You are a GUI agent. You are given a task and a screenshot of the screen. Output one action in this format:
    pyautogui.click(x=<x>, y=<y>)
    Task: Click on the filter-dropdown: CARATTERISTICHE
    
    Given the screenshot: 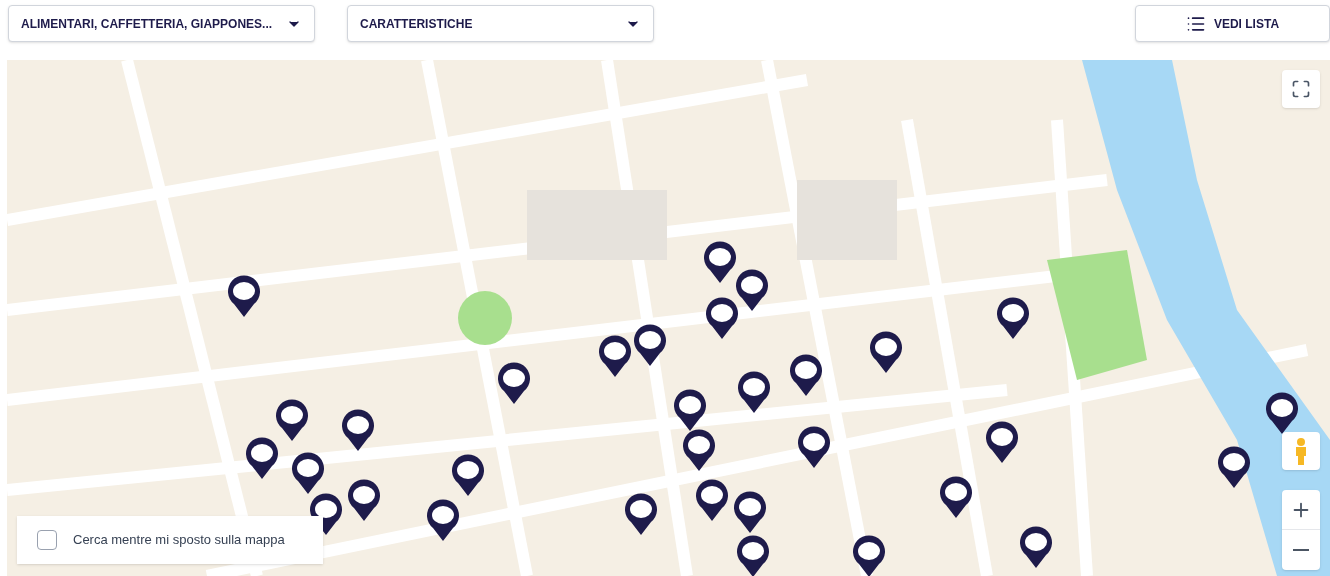 What is the action you would take?
    pyautogui.click(x=500, y=23)
    